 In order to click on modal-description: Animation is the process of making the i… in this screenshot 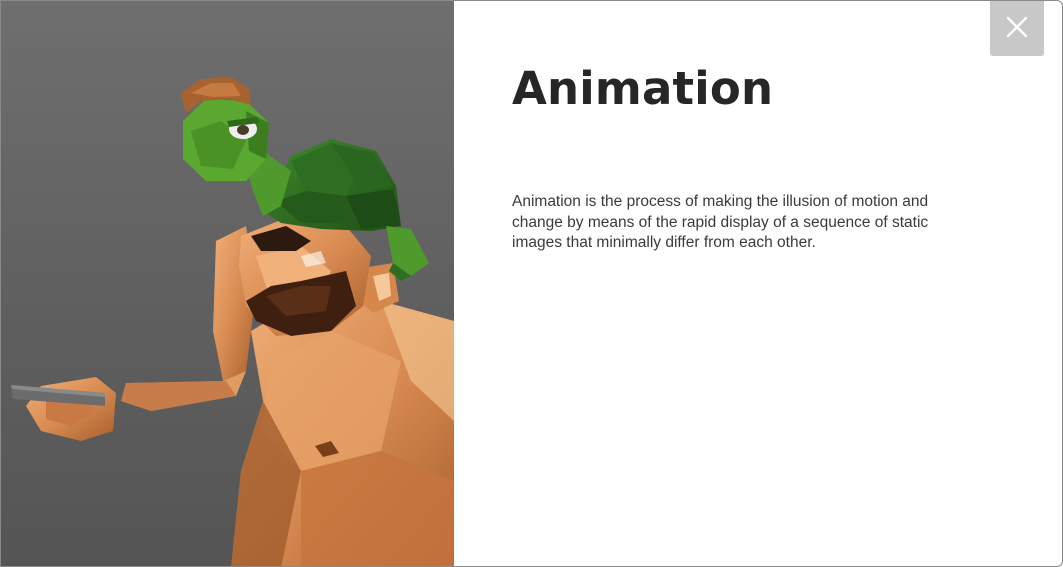, I will do `click(720, 222)`.